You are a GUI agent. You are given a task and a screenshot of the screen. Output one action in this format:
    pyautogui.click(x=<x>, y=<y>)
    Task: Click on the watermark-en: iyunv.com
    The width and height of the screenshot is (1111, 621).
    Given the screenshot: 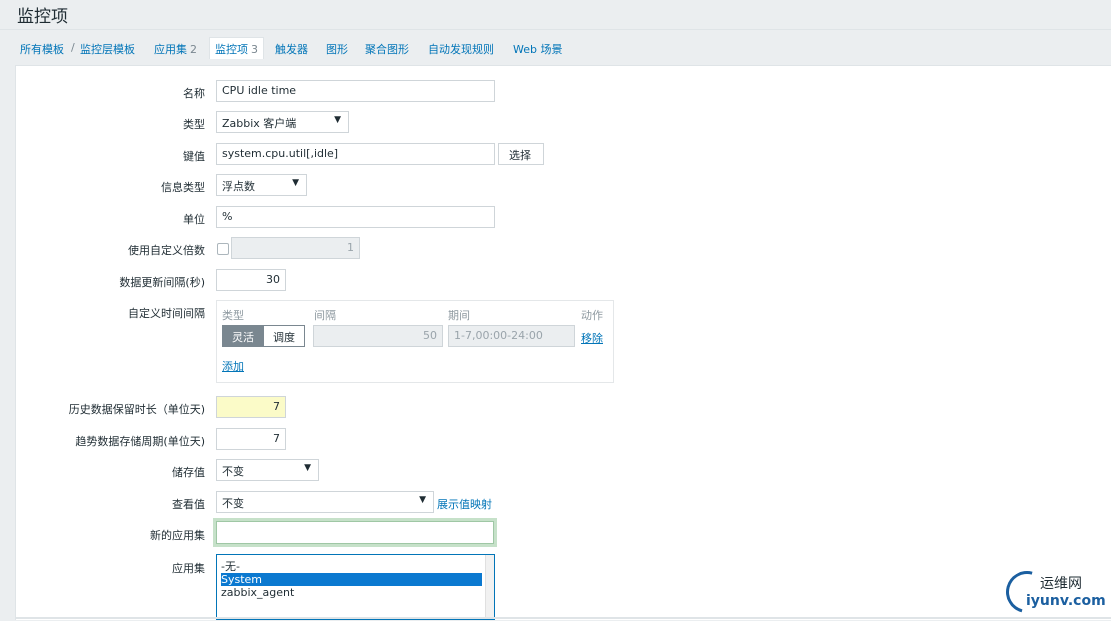 What is the action you would take?
    pyautogui.click(x=1066, y=601)
    